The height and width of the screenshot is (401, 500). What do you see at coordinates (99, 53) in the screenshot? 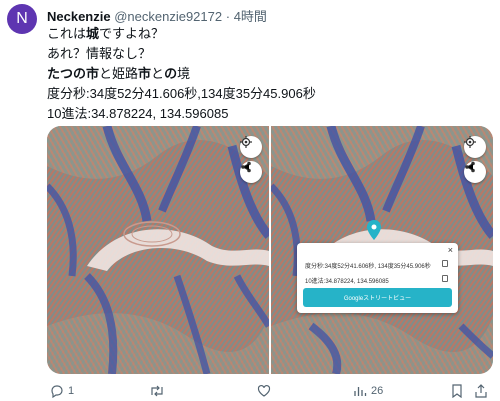
I see `tweet-text-segment: あれ？情報なし？` at bounding box center [99, 53].